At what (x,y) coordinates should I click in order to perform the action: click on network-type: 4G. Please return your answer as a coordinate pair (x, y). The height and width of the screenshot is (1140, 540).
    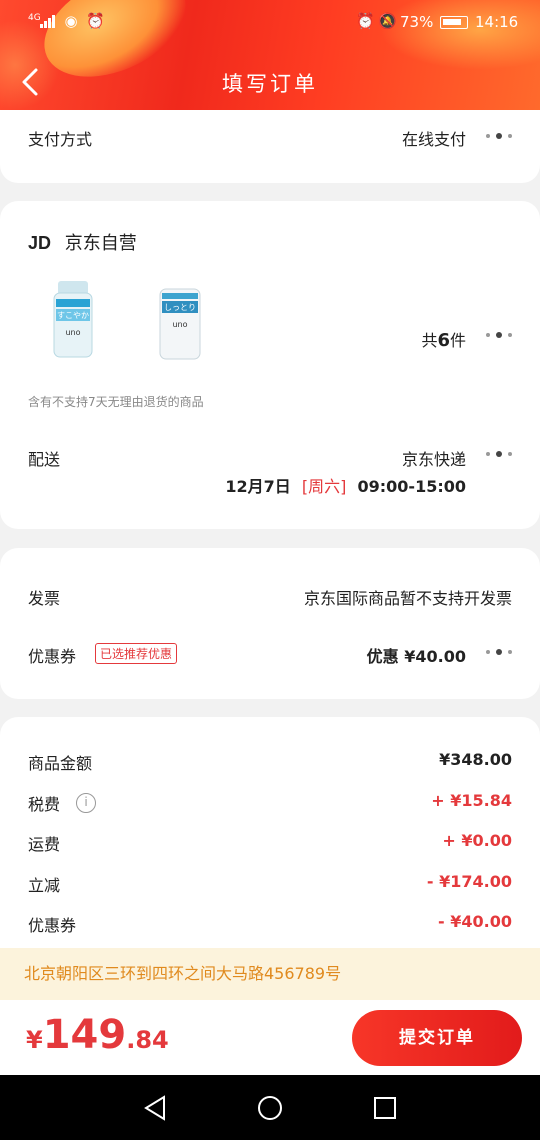
    Looking at the image, I should click on (34, 18).